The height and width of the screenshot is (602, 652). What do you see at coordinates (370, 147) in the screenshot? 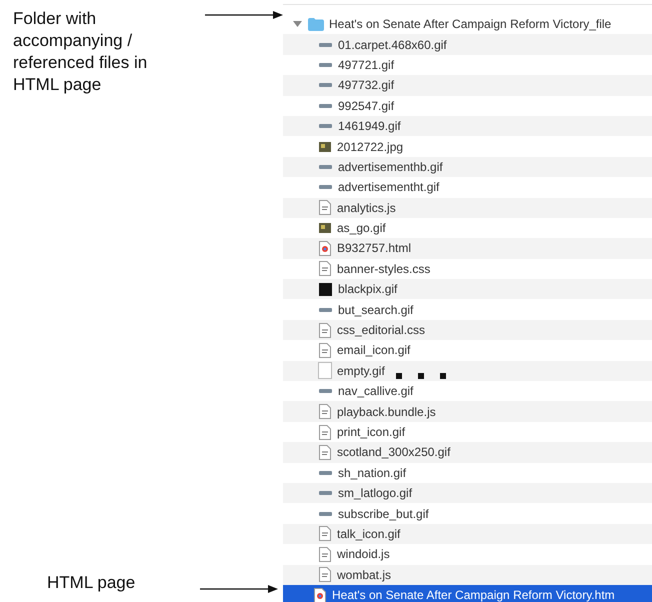
I see `file-name: 2012722.jpg` at bounding box center [370, 147].